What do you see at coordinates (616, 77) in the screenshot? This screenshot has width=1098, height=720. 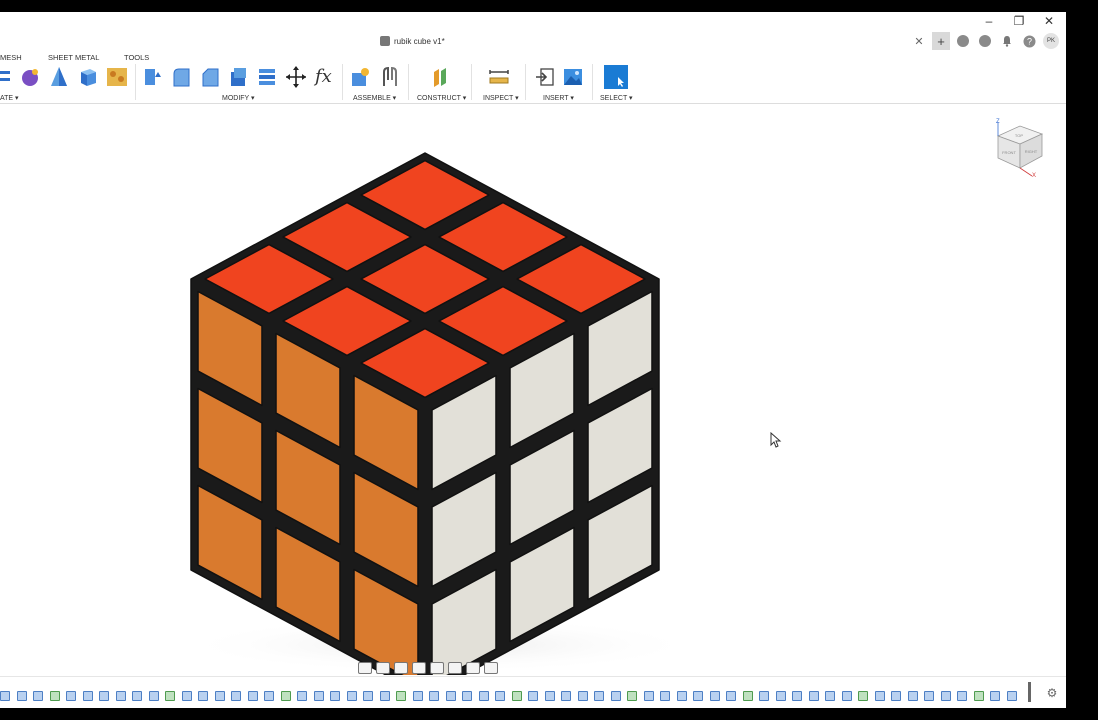 I see `select-icon` at bounding box center [616, 77].